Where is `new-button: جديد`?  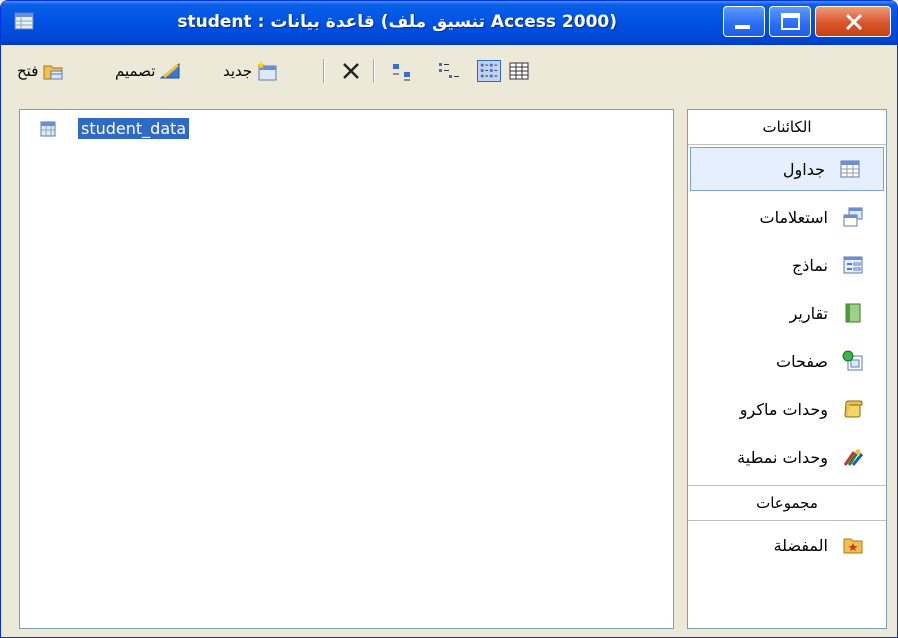
new-button: جديد is located at coordinates (250, 71).